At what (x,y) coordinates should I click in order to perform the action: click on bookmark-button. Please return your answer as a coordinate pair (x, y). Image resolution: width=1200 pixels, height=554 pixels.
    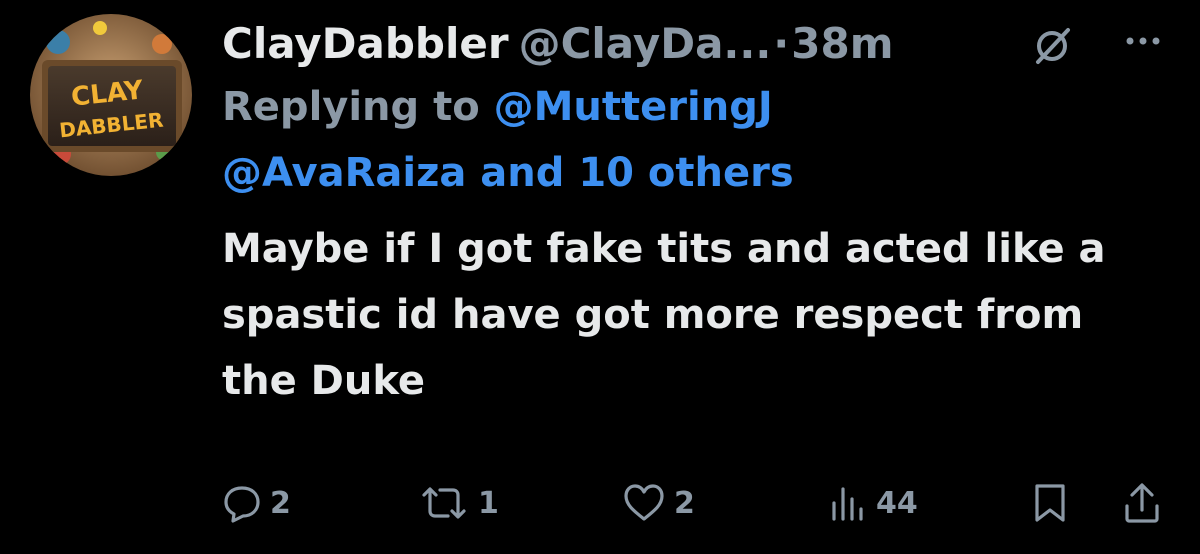
    Looking at the image, I should click on (1050, 503).